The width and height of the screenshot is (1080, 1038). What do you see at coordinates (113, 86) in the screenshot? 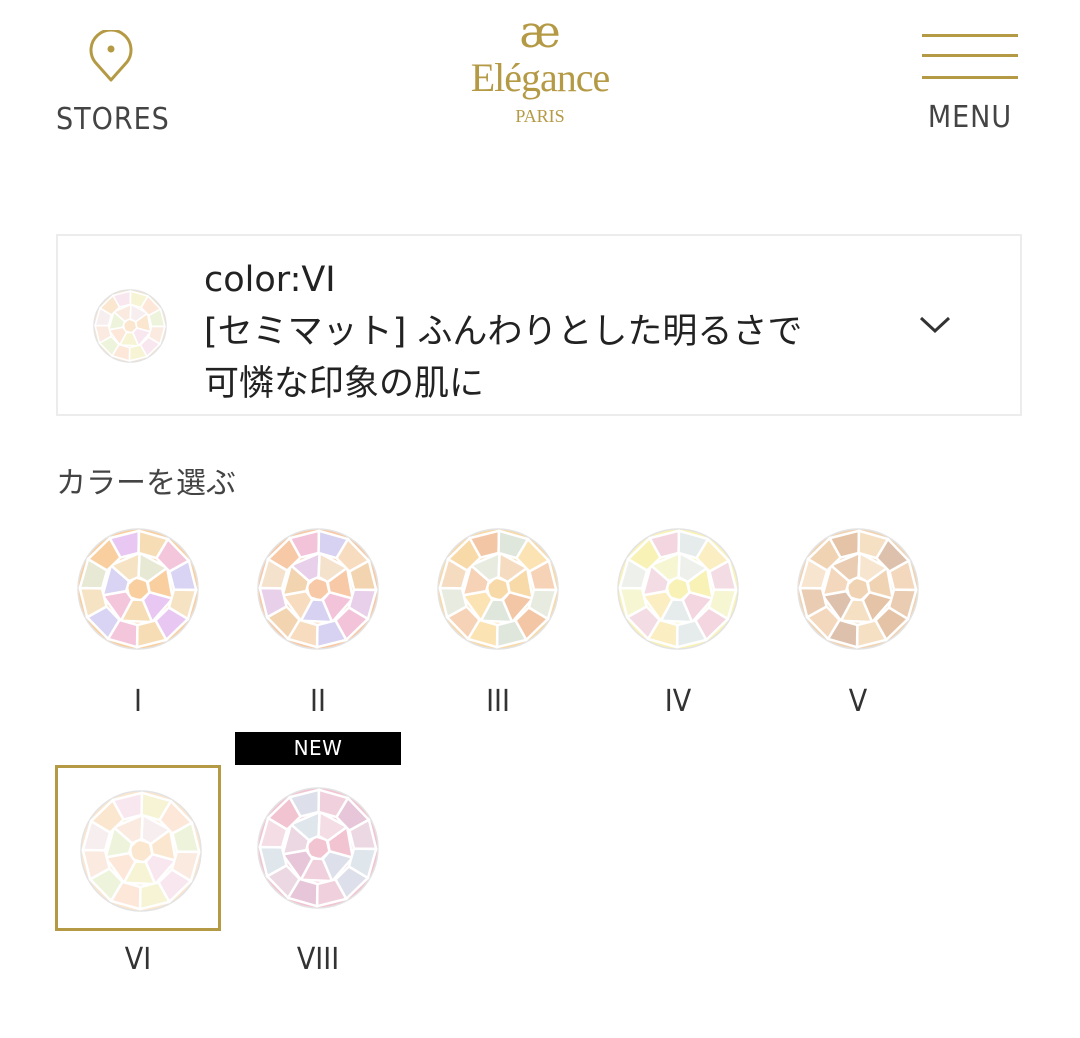
I see `stores-button: STORES` at bounding box center [113, 86].